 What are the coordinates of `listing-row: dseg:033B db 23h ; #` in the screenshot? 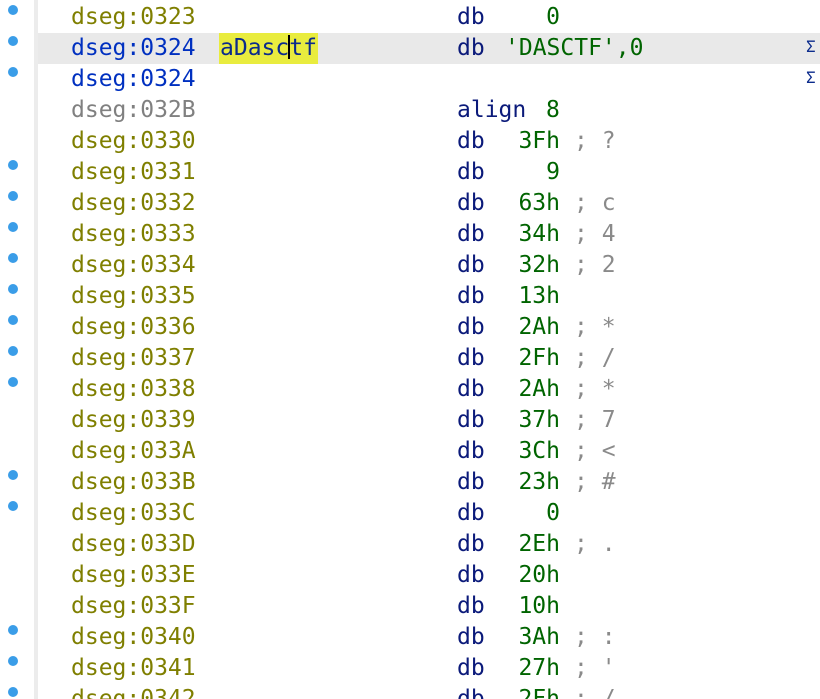 It's located at (429, 482).